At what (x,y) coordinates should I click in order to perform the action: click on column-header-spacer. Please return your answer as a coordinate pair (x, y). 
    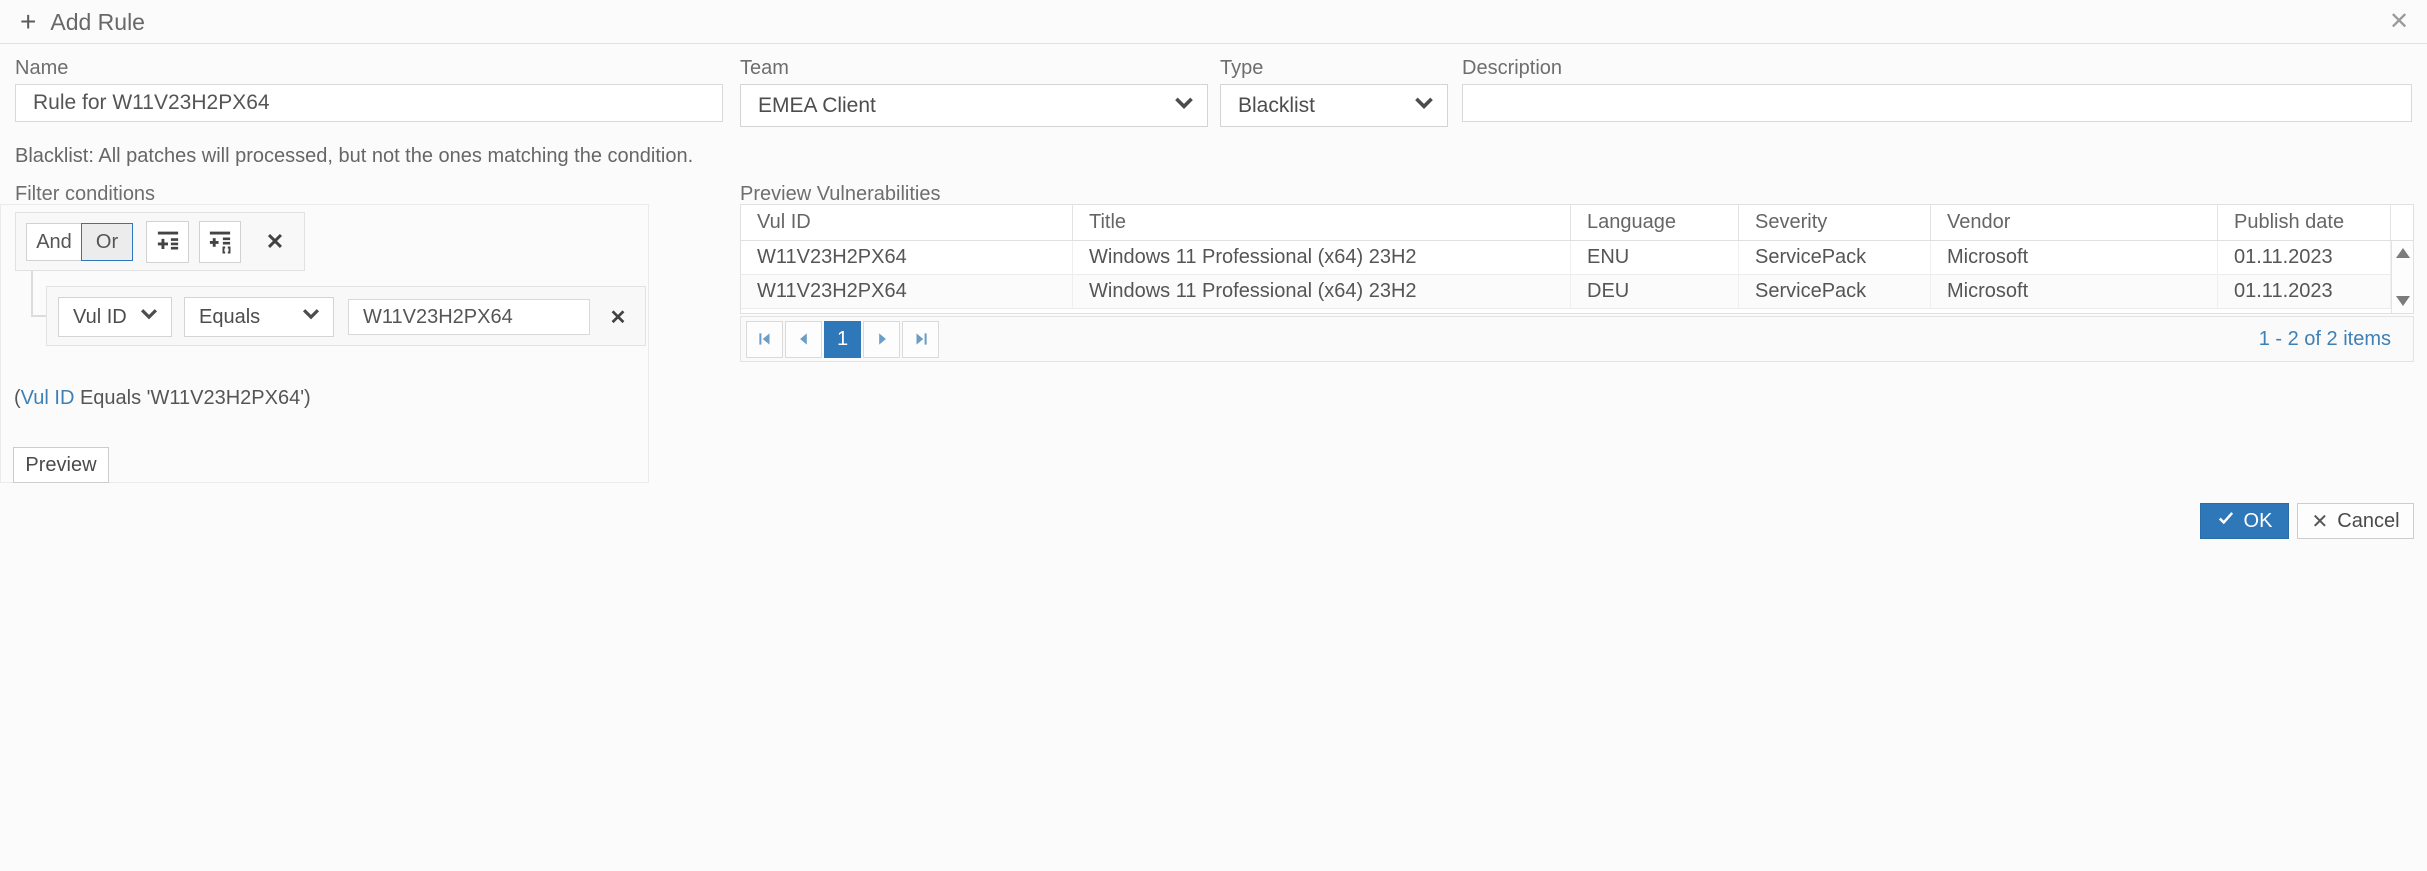
    Looking at the image, I should click on (2402, 222).